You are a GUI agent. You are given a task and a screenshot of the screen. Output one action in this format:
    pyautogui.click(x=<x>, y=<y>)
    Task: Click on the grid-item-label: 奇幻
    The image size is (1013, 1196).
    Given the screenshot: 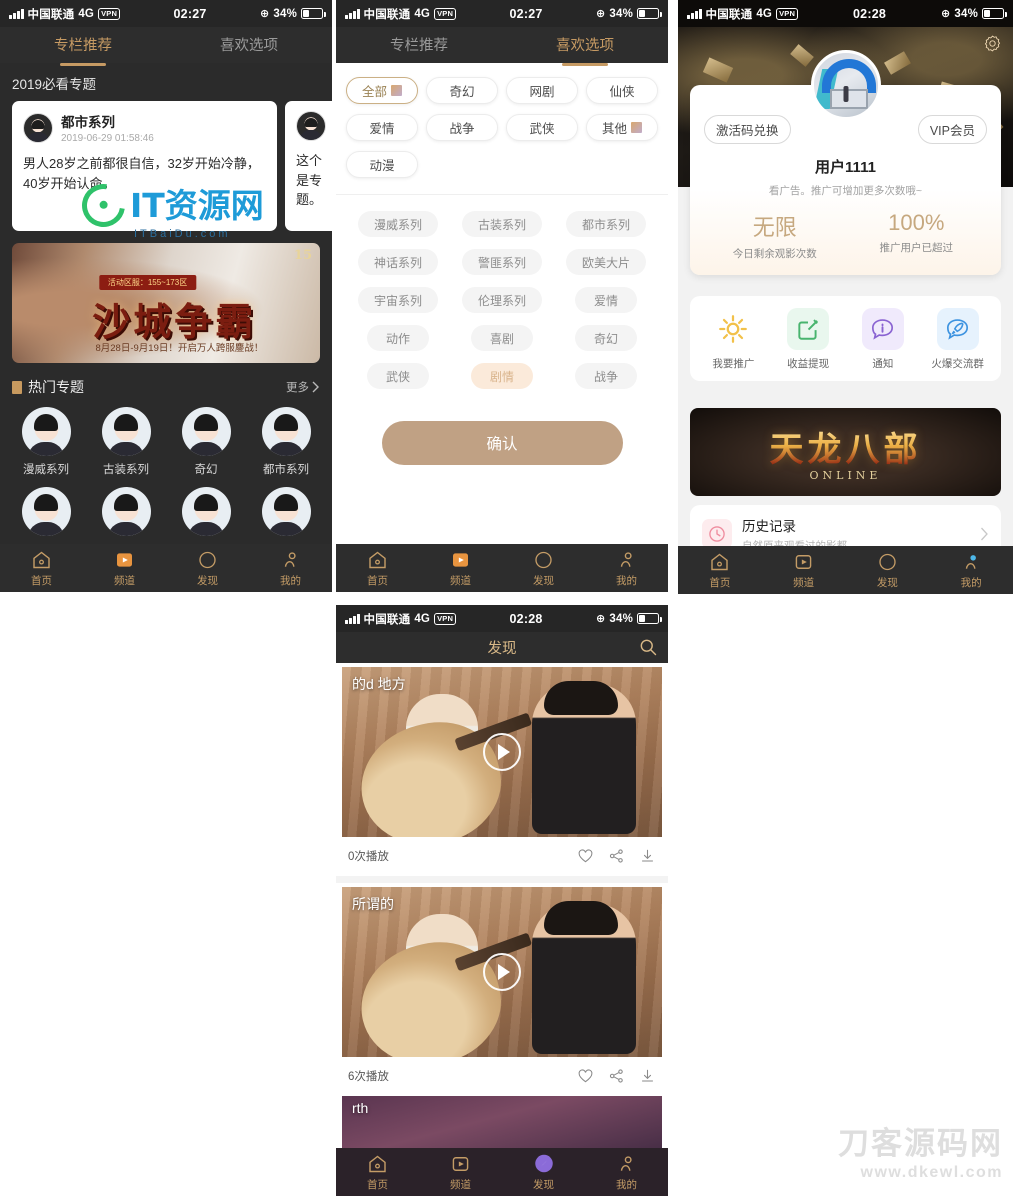 What is the action you would take?
    pyautogui.click(x=206, y=470)
    